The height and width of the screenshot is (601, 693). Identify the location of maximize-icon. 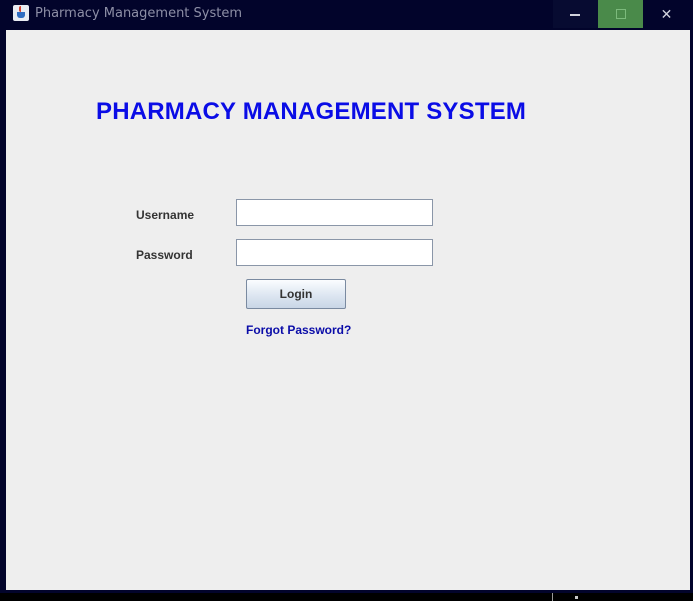
(621, 14).